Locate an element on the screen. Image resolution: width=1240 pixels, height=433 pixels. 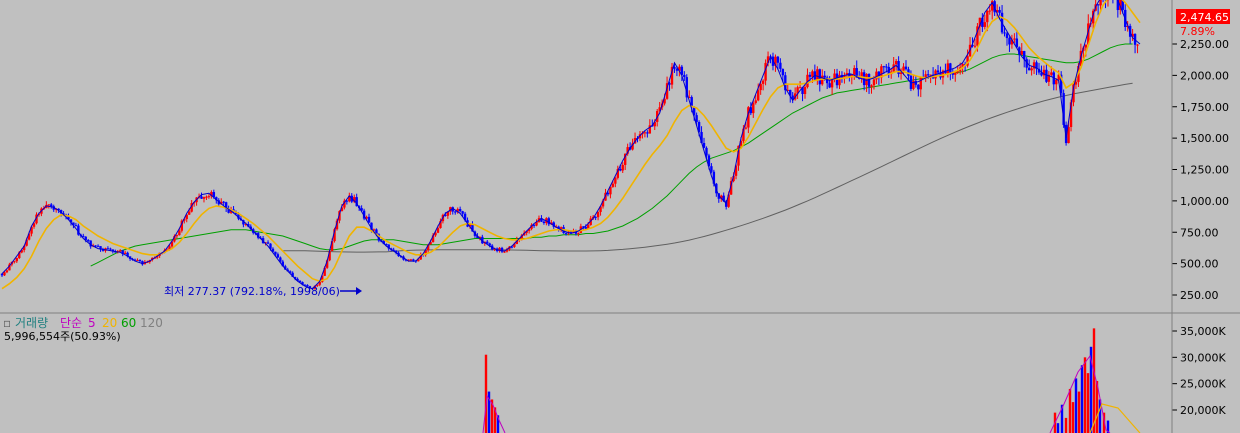
current-price: 2,474.65 is located at coordinates (1204, 17).